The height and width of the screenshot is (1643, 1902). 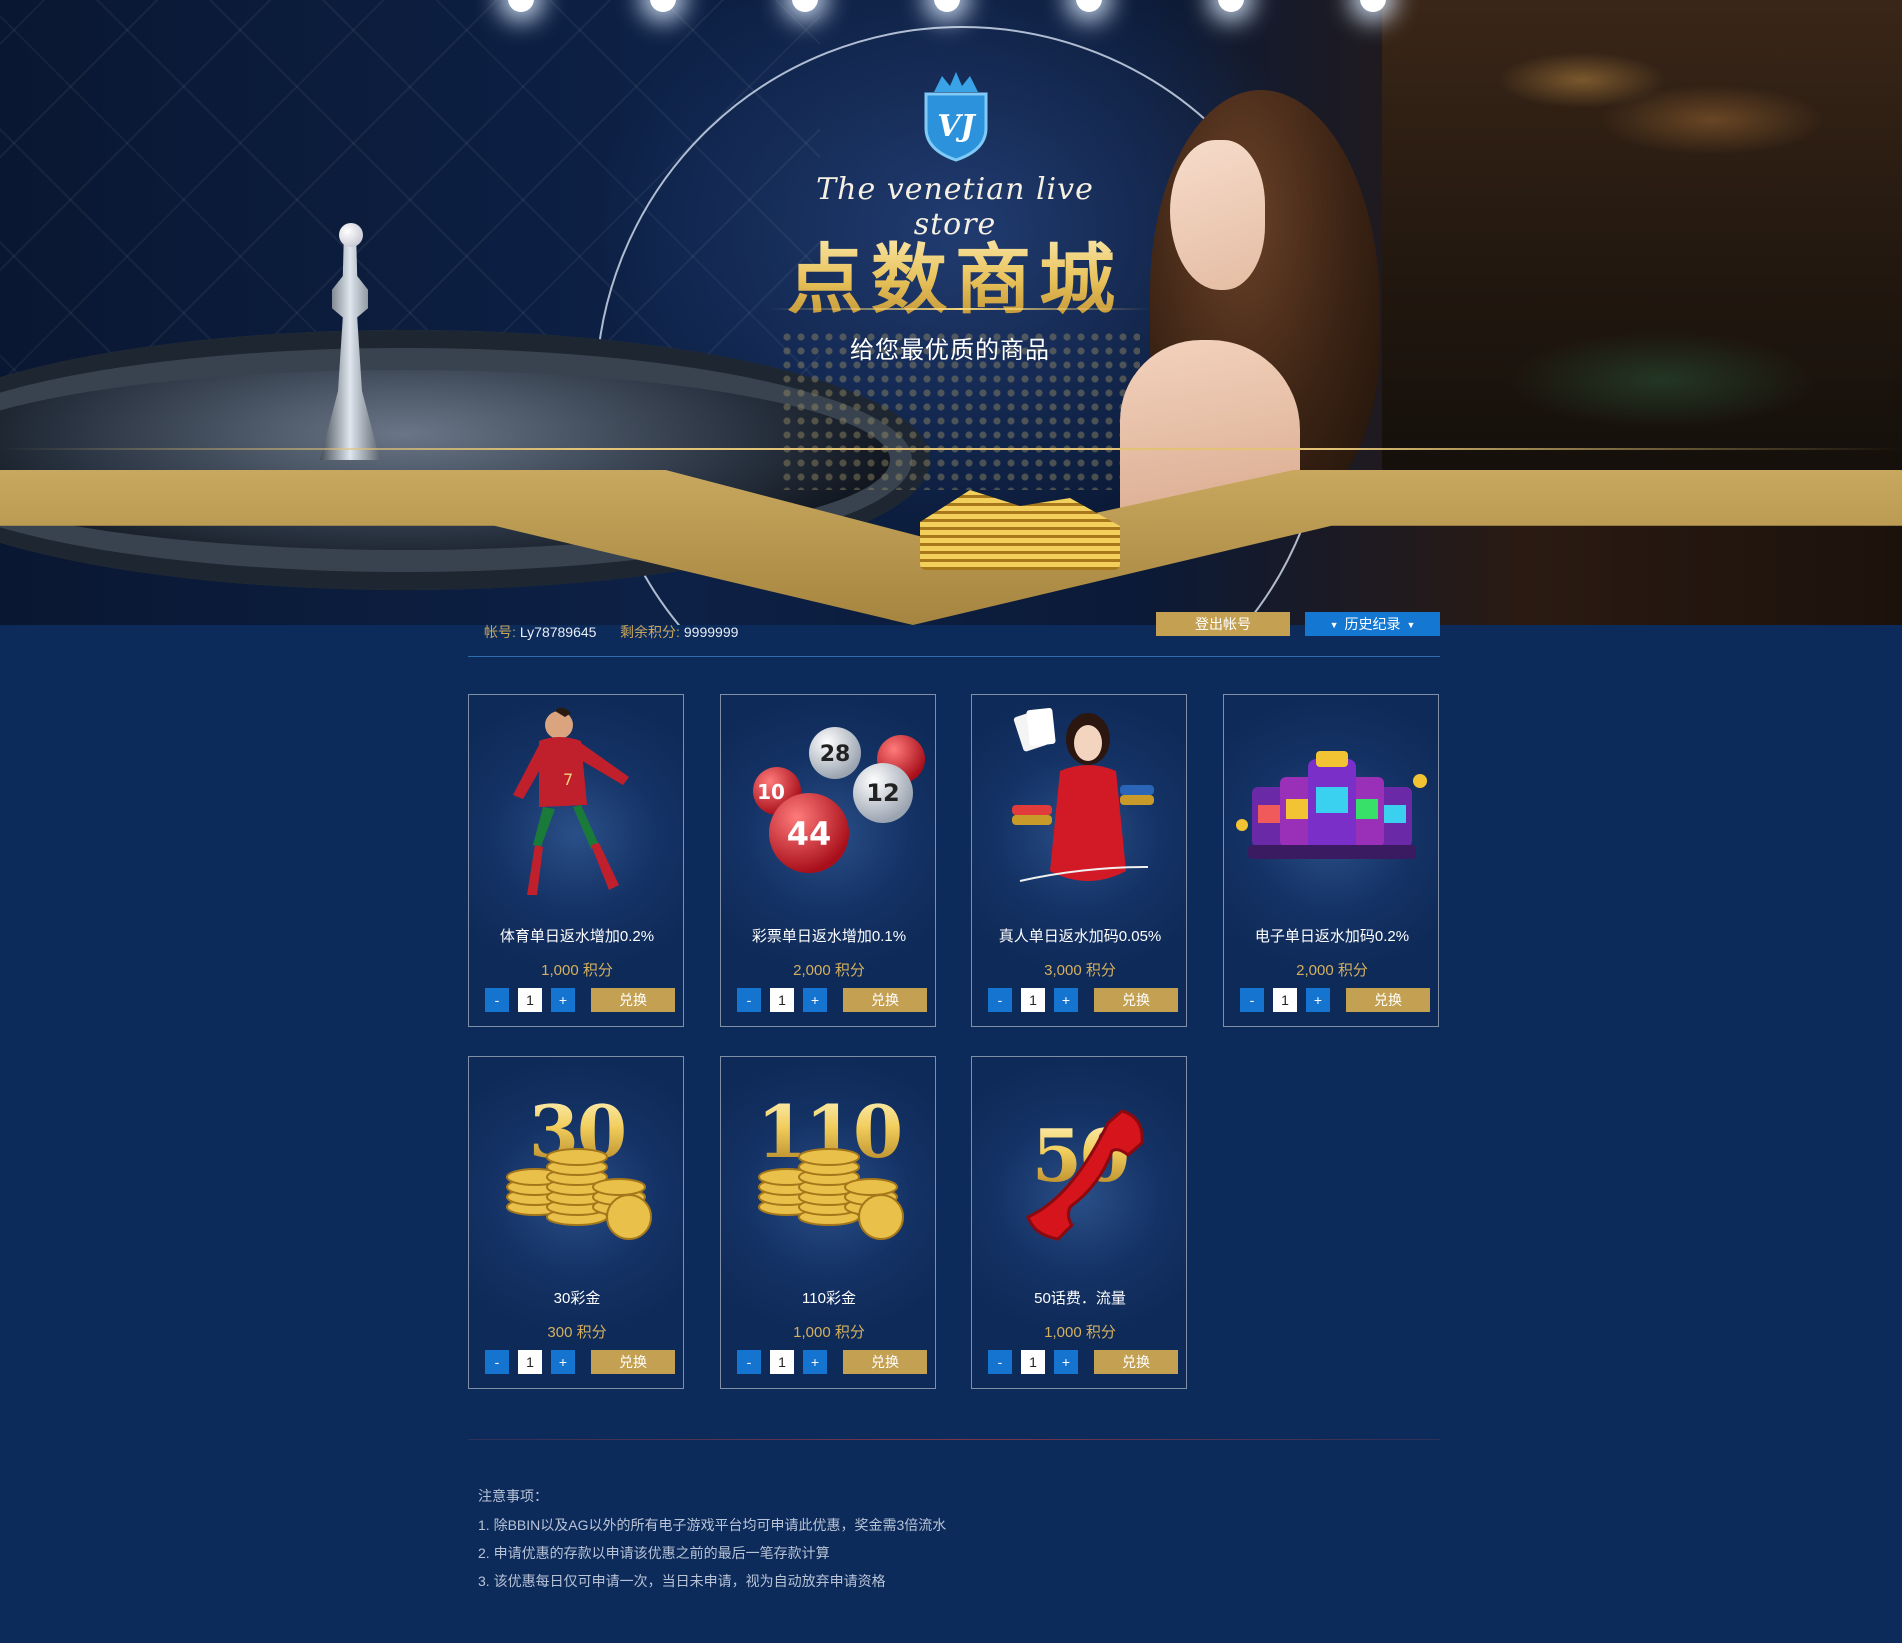 I want to click on svg-text: 7, so click(x=568, y=779).